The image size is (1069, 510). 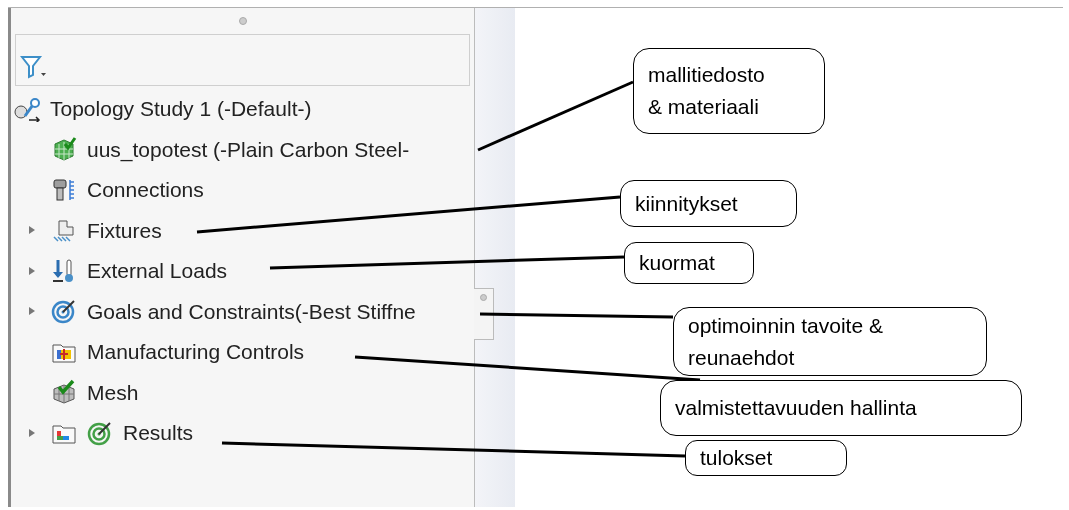 I want to click on tree-item-label: Mesh, so click(x=113, y=392).